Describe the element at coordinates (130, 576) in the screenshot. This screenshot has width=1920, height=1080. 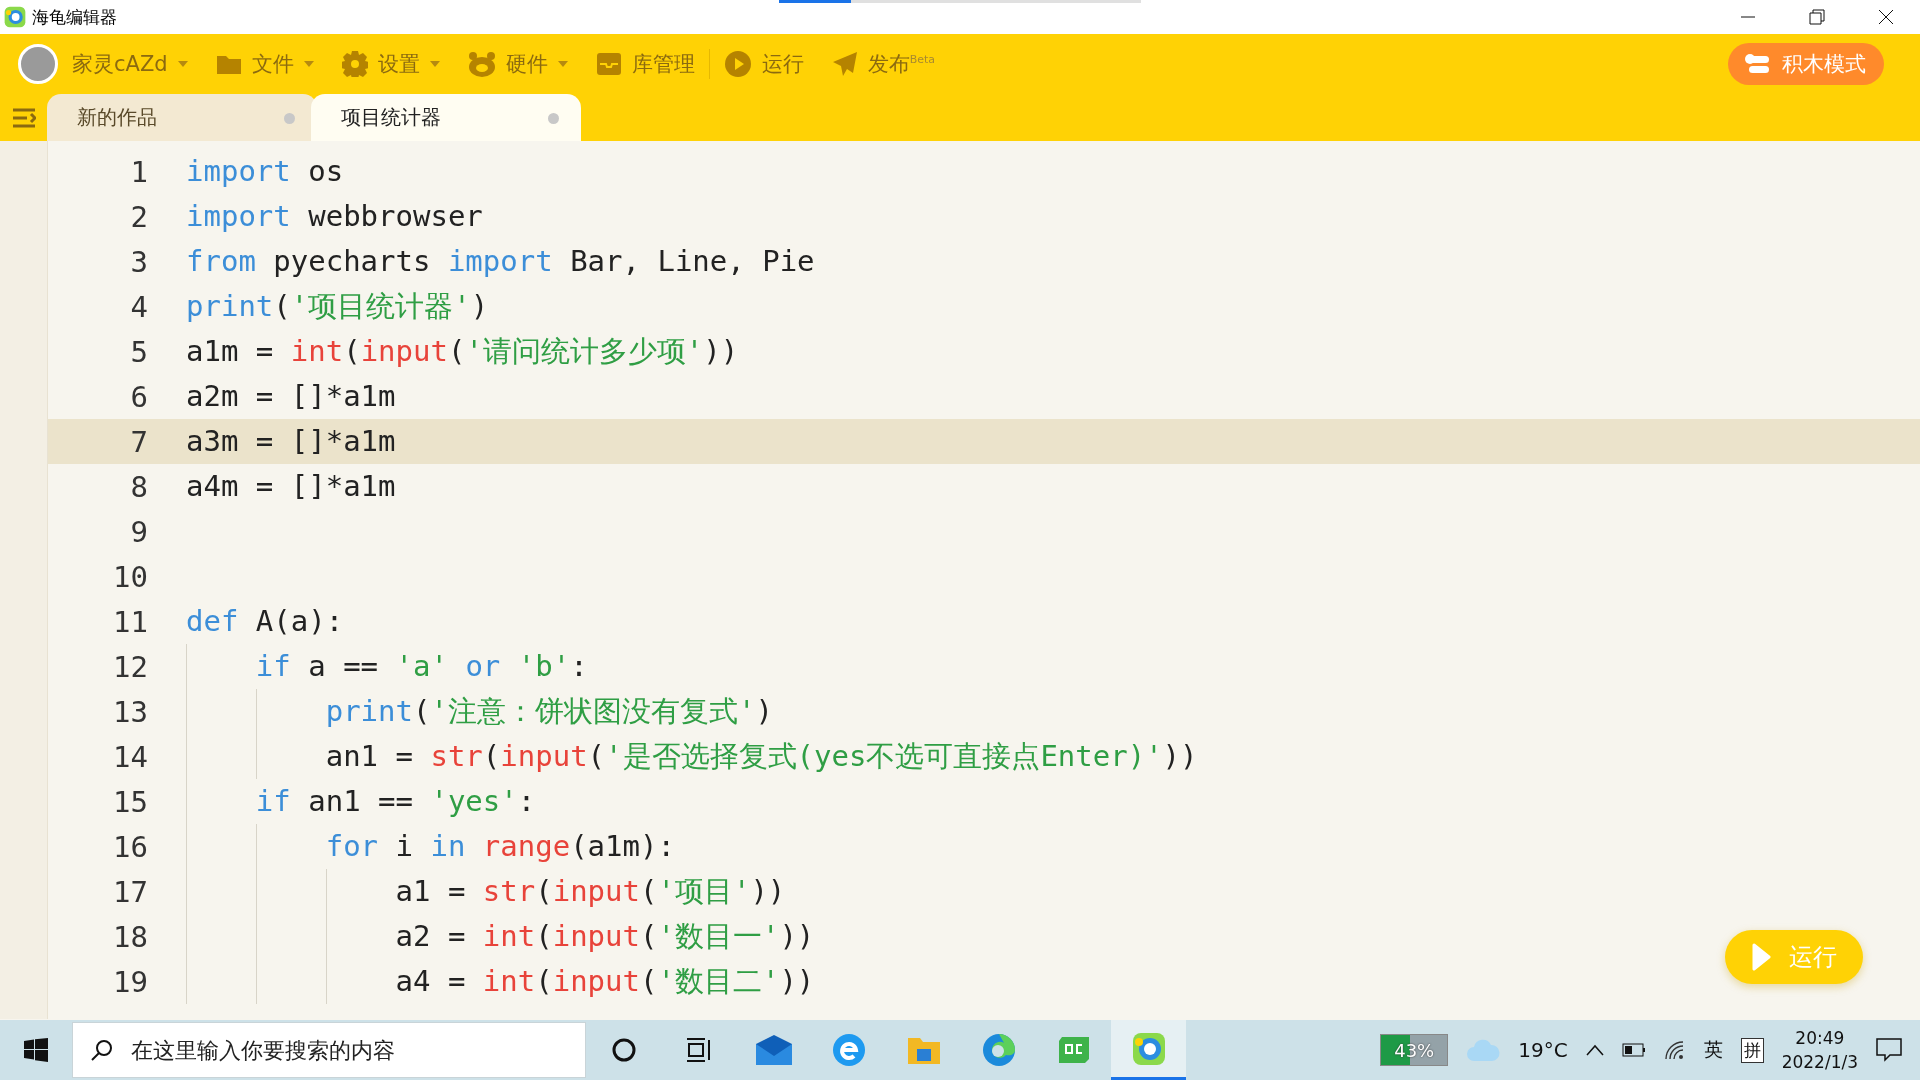
I see `line-number: 10` at that location.